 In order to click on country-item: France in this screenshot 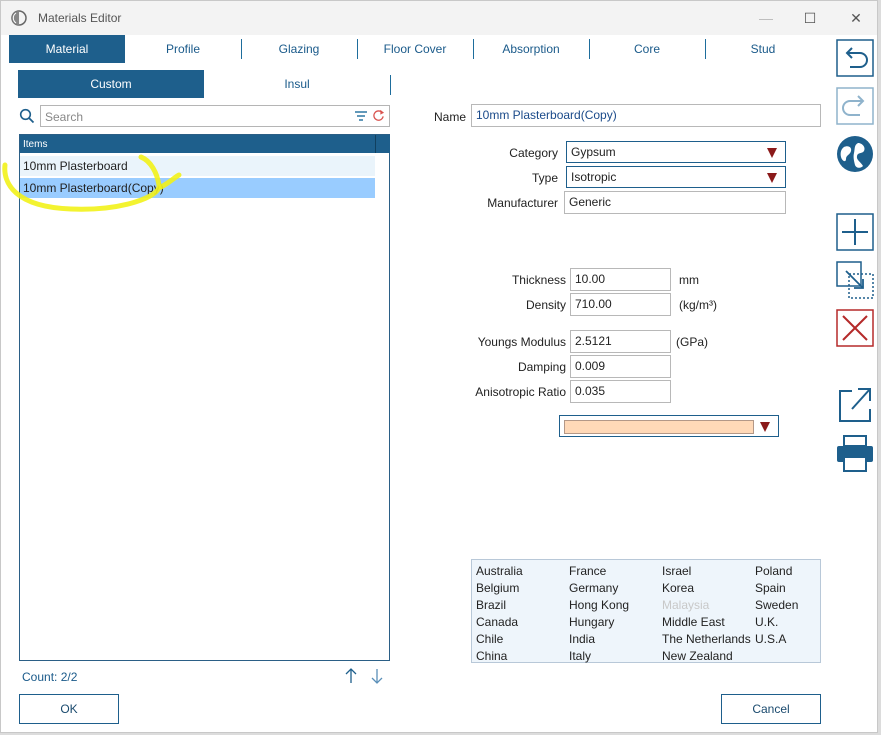, I will do `click(599, 571)`.